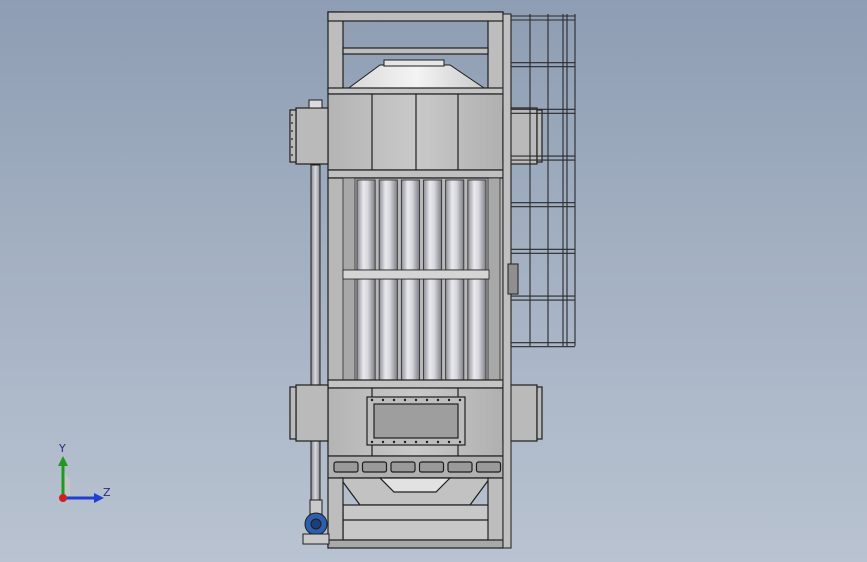 This screenshot has width=867, height=562. I want to click on orientation-triad, so click(85, 480).